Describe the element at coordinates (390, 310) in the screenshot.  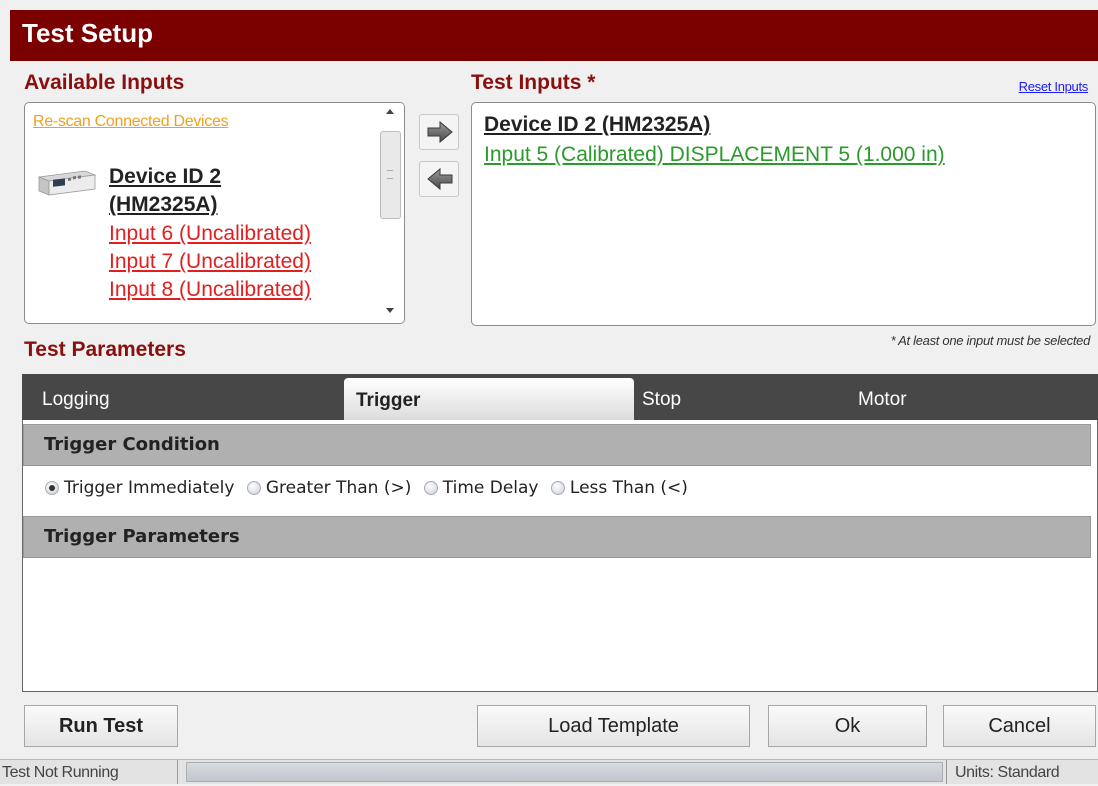
I see `scroll-down-icon` at that location.